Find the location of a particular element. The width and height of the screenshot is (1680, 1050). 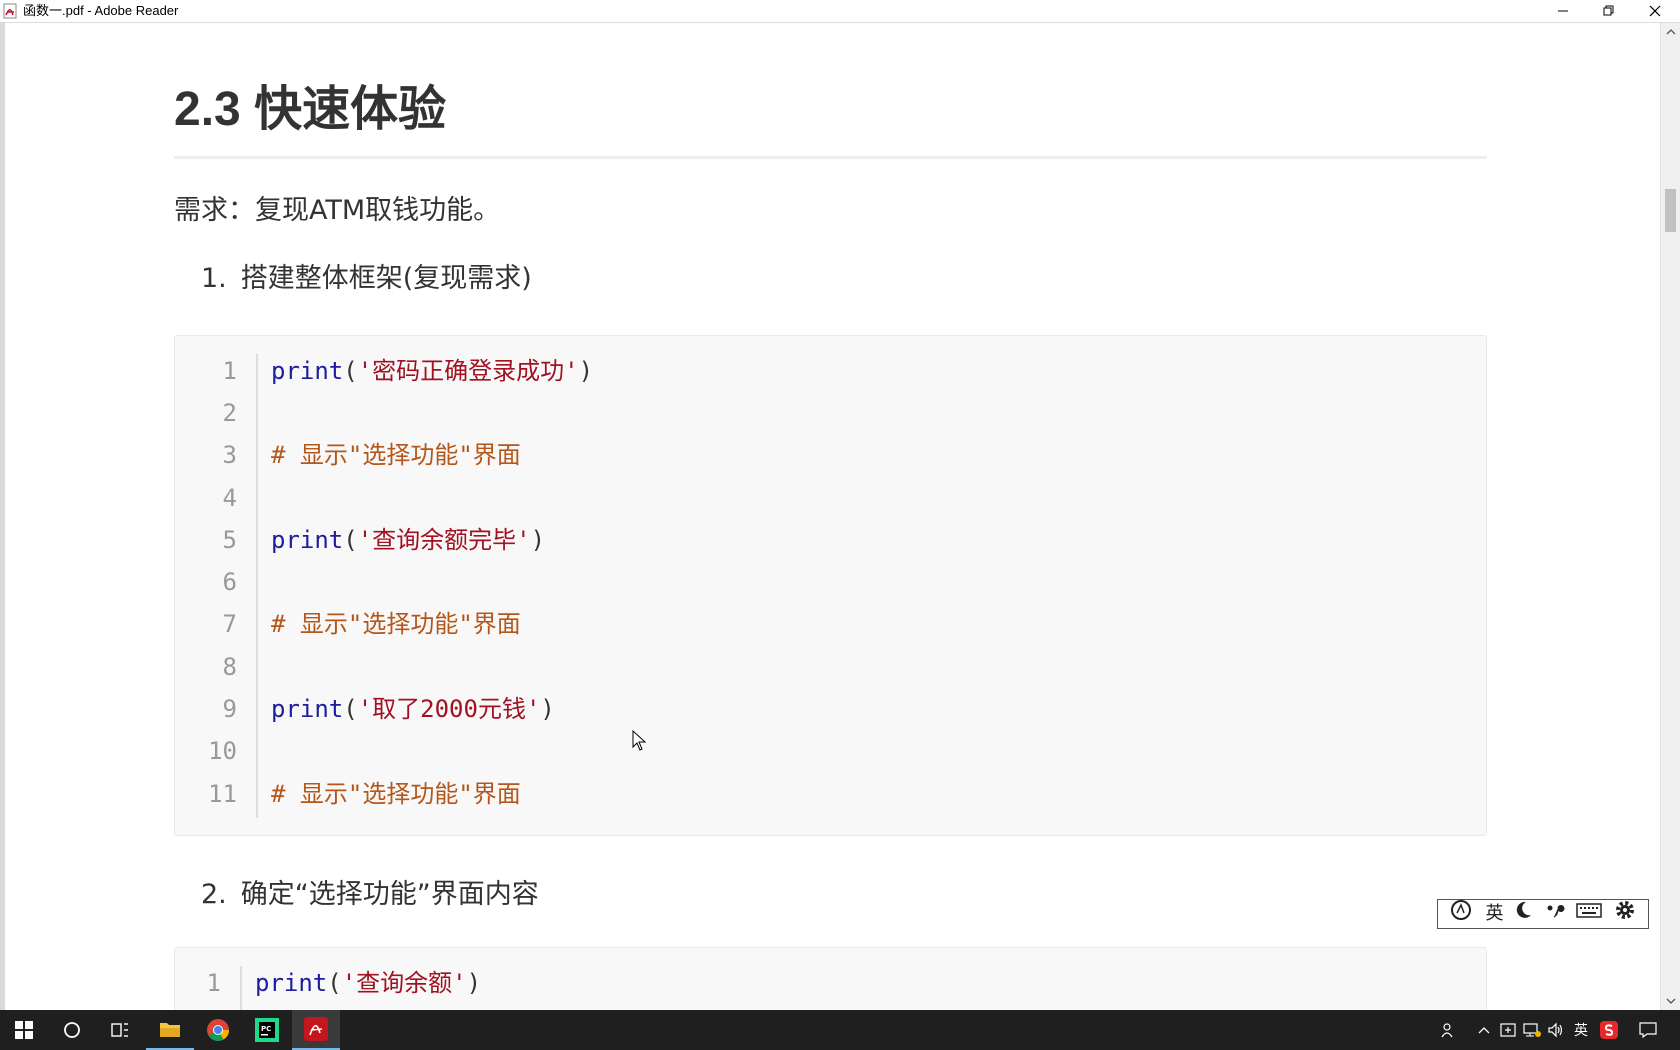

code-line: 1 print('密码正确登录成功') is located at coordinates (830, 371).